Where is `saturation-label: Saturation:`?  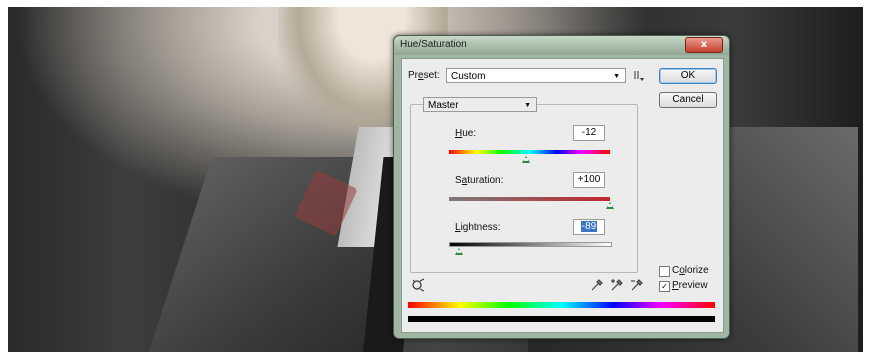
saturation-label: Saturation: is located at coordinates (479, 180).